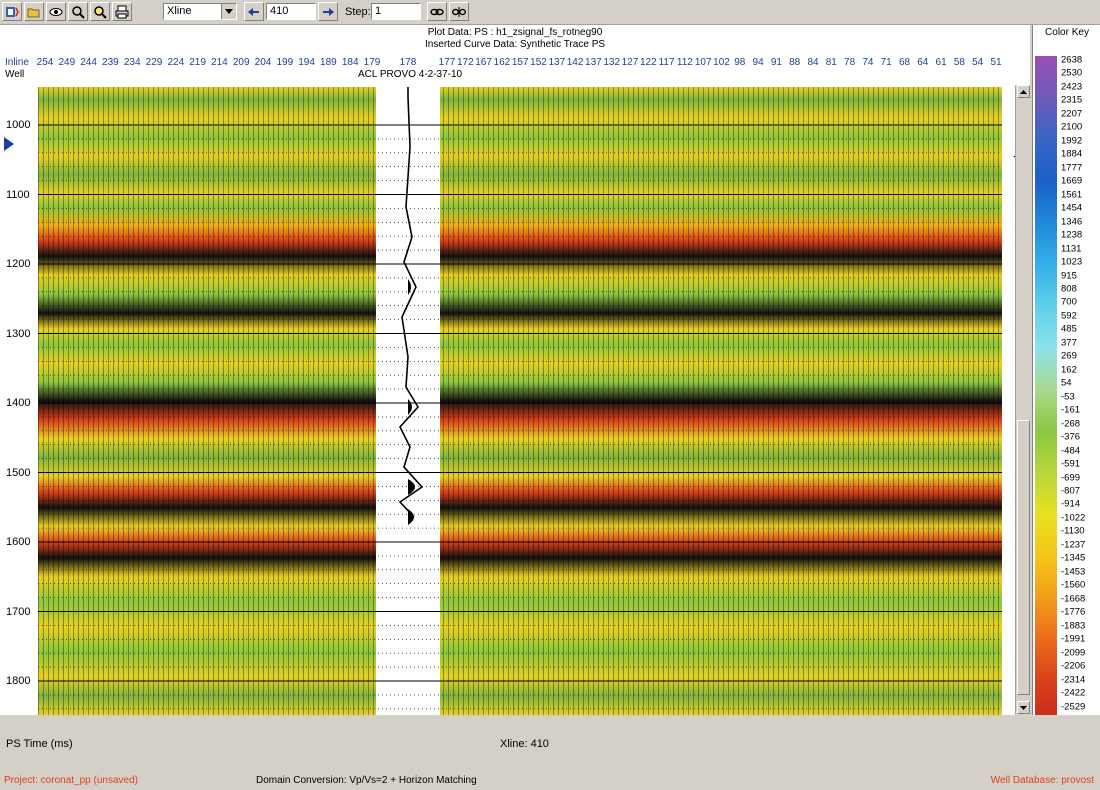 The width and height of the screenshot is (1100, 790). I want to click on position-input: 410, so click(291, 11).